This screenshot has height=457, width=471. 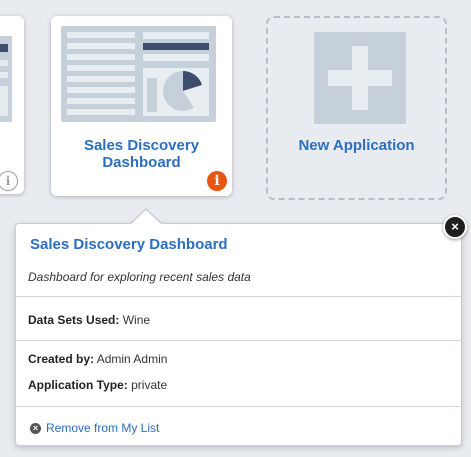 I want to click on plus-icon, so click(x=360, y=78).